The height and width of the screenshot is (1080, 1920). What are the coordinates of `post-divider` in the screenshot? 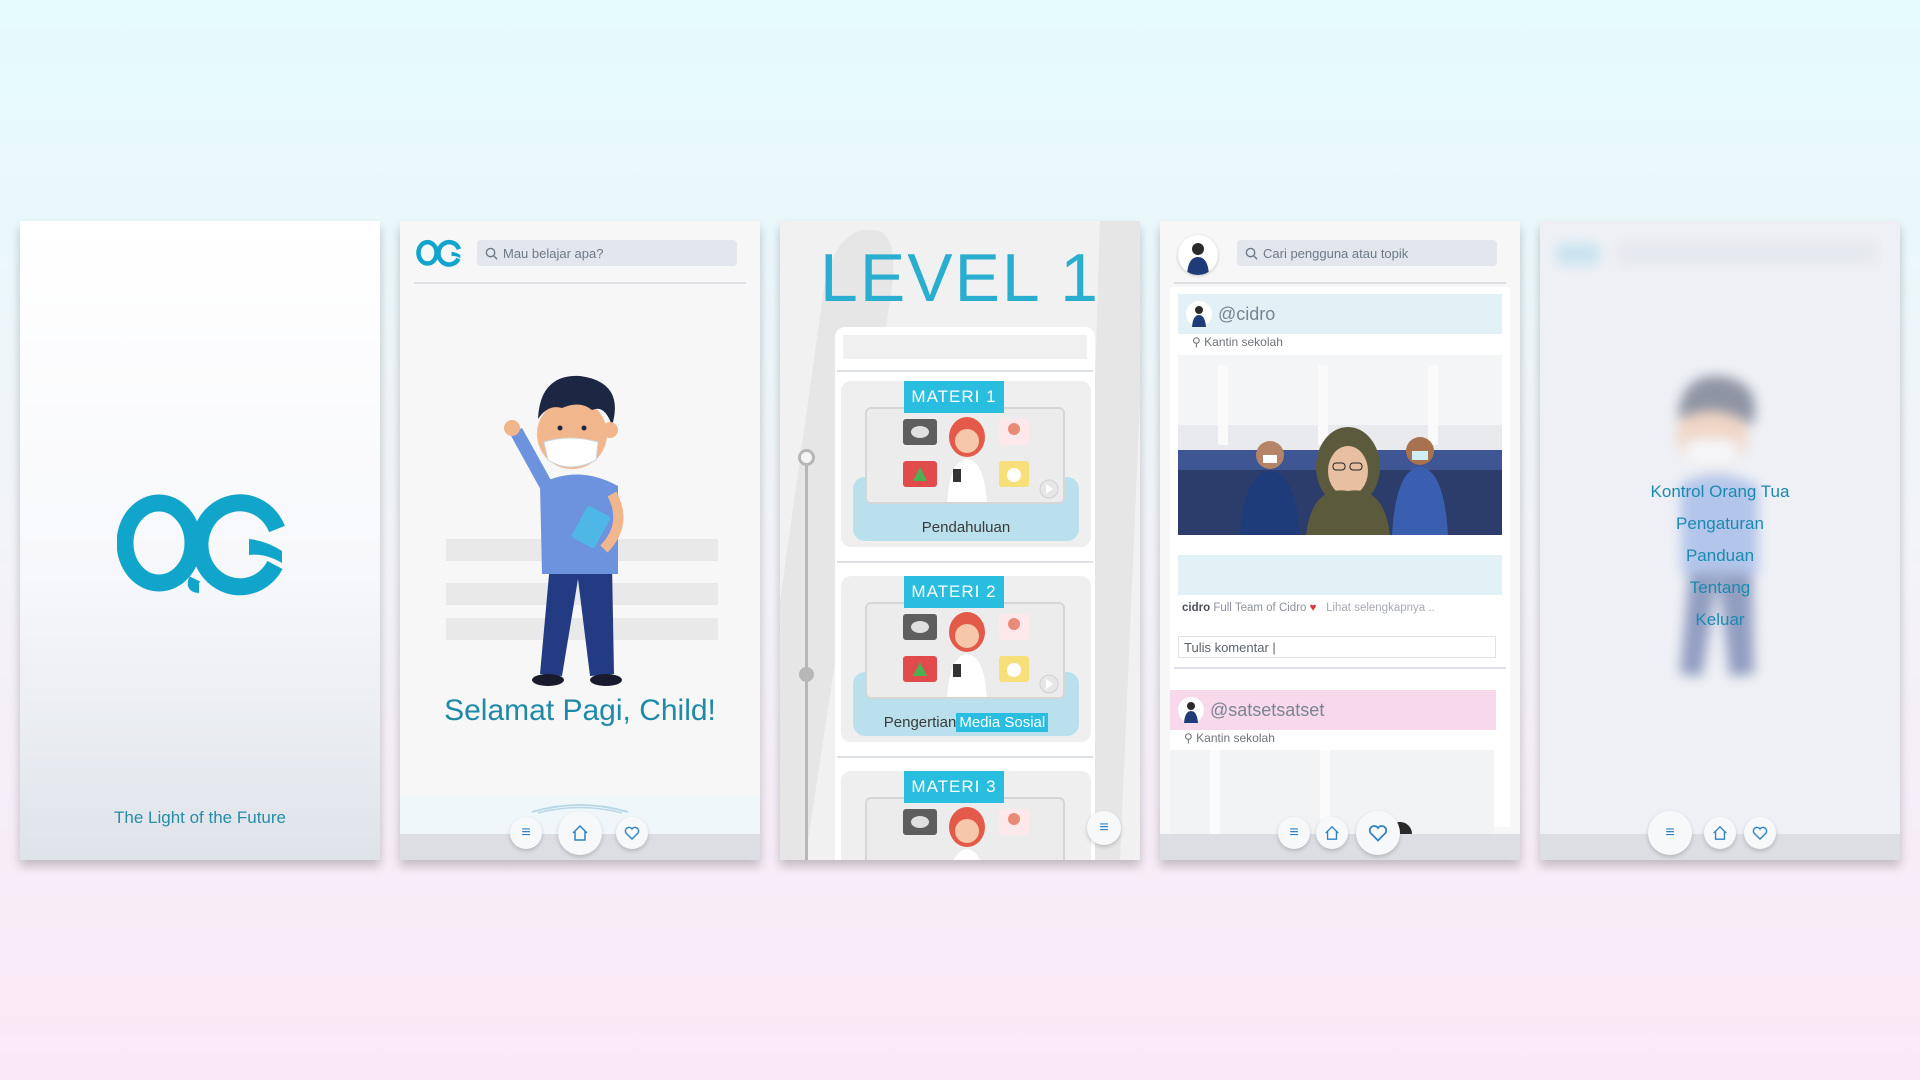 It's located at (1340, 668).